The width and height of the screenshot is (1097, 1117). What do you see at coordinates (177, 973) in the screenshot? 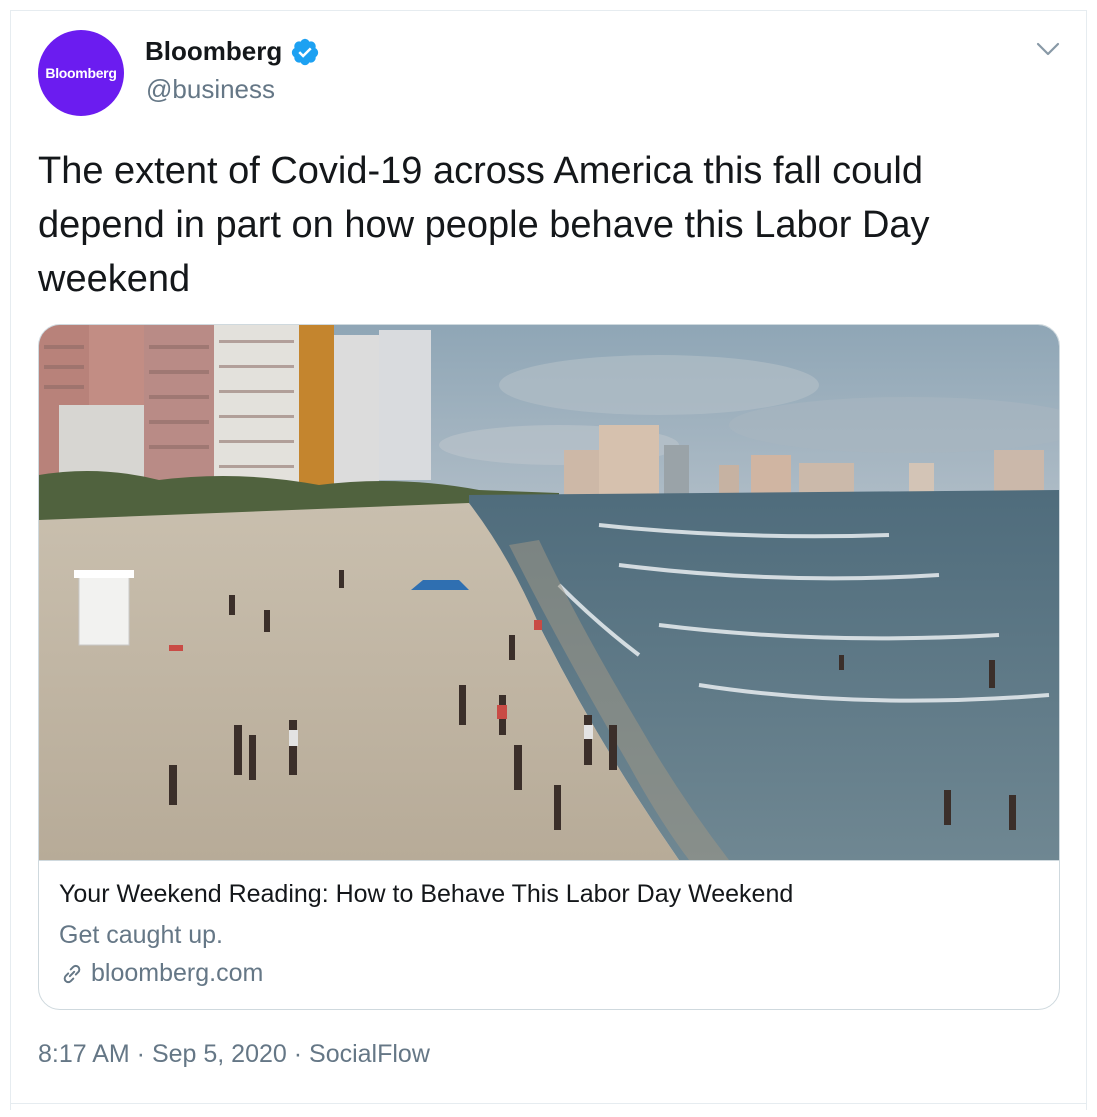
I see `card-domain: bloomberg.com` at bounding box center [177, 973].